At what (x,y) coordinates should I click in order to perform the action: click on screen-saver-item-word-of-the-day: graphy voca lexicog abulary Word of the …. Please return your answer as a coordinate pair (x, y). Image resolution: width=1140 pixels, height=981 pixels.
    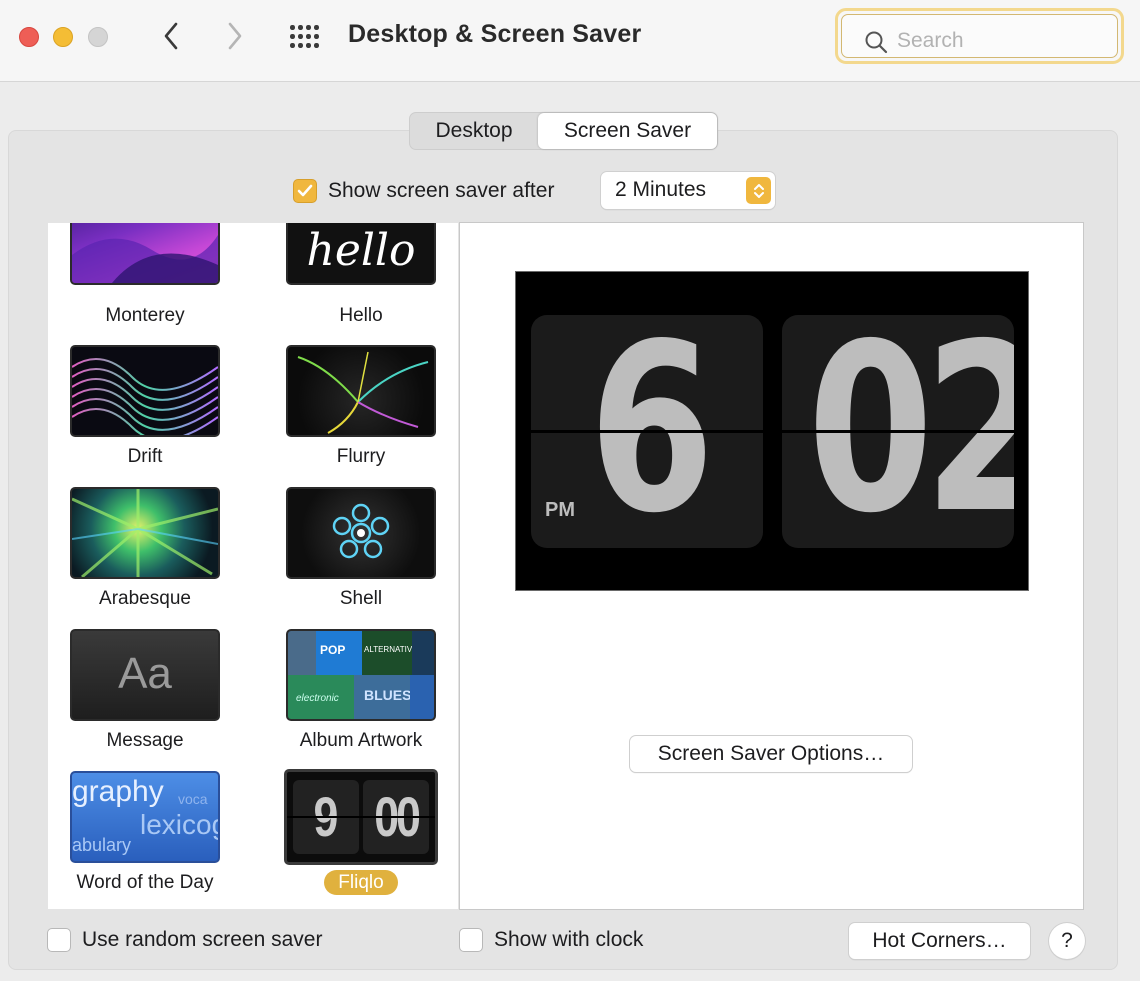
    Looking at the image, I should click on (138, 817).